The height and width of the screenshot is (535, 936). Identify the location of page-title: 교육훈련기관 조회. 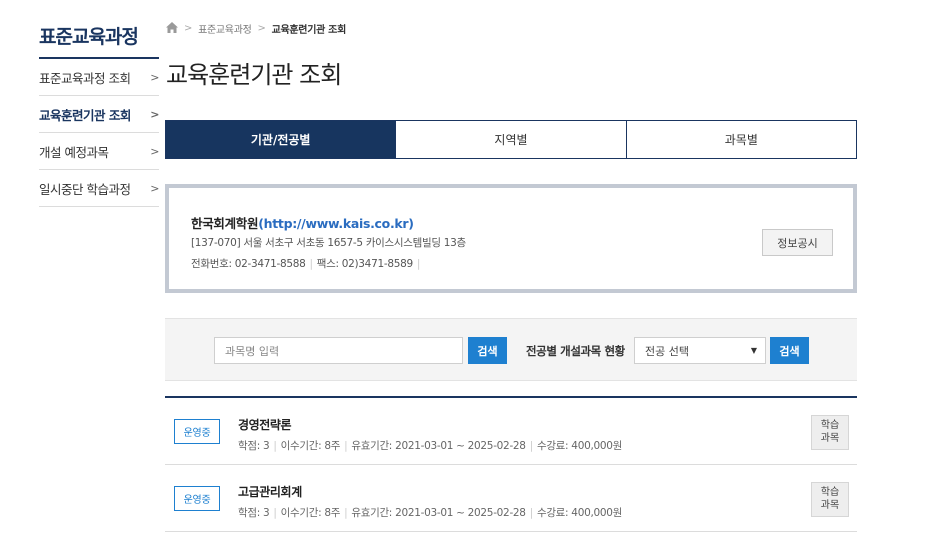
(254, 75).